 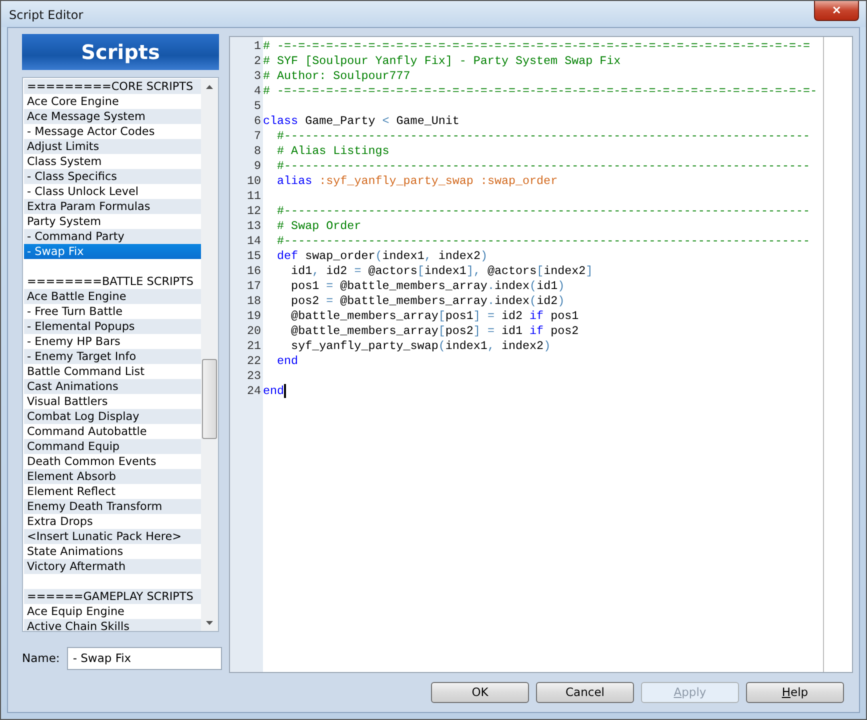 What do you see at coordinates (112, 221) in the screenshot?
I see `script-list-item: Party System` at bounding box center [112, 221].